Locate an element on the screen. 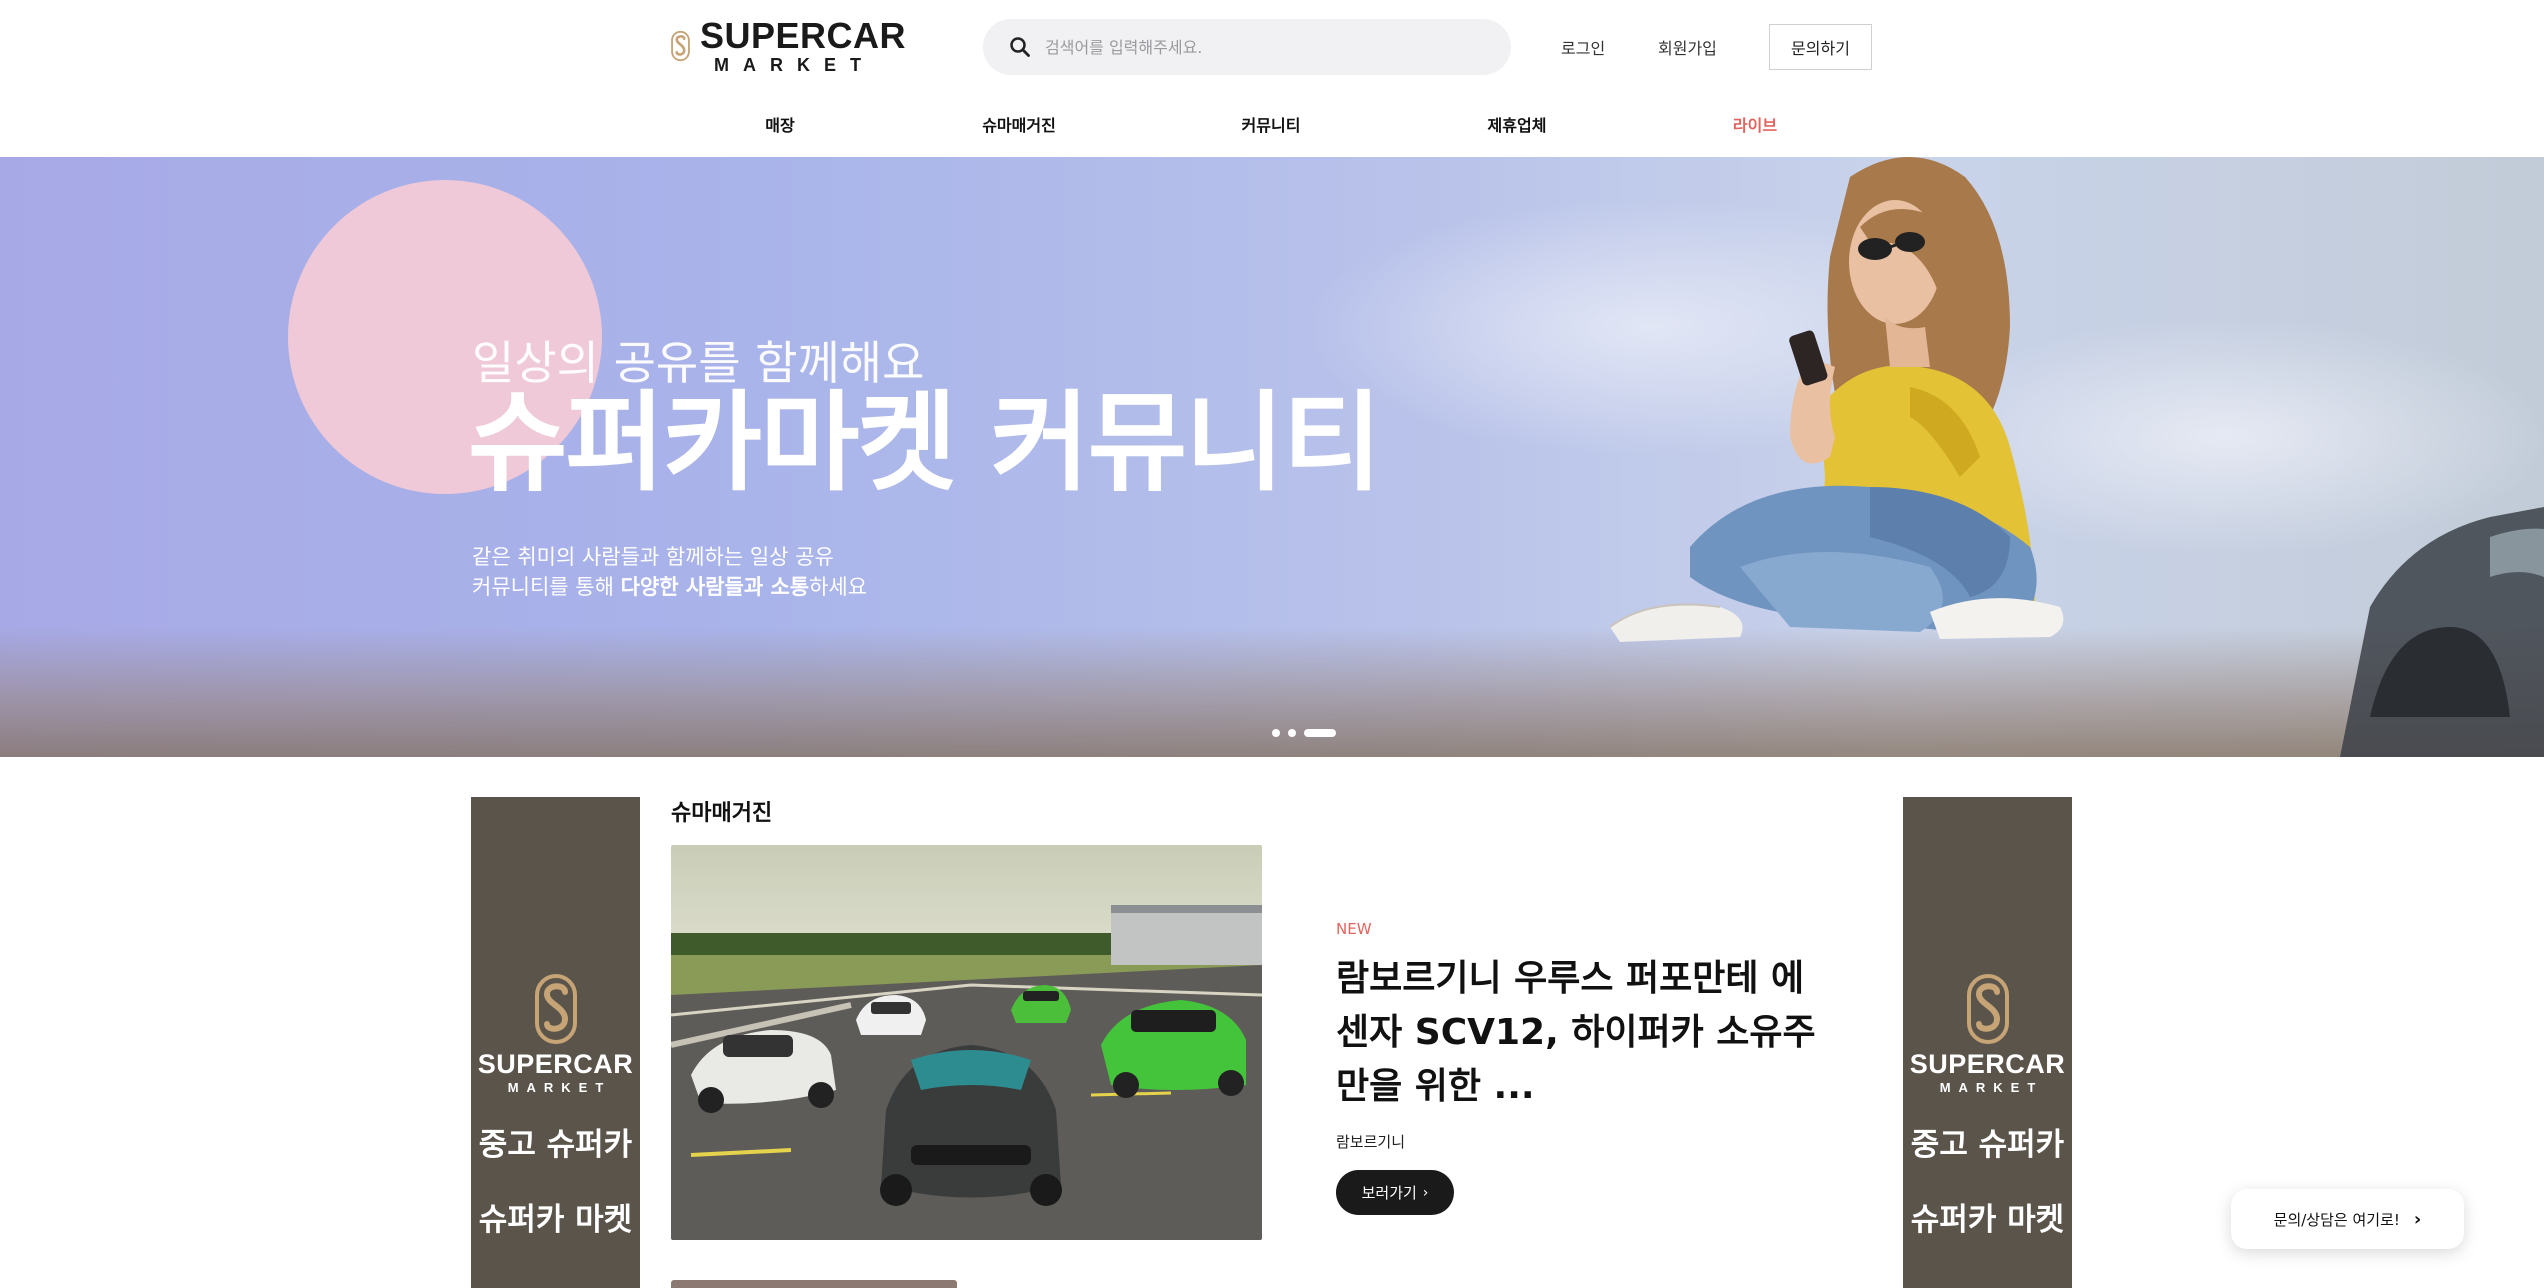  signup-link: 회원가입 is located at coordinates (1687, 47).